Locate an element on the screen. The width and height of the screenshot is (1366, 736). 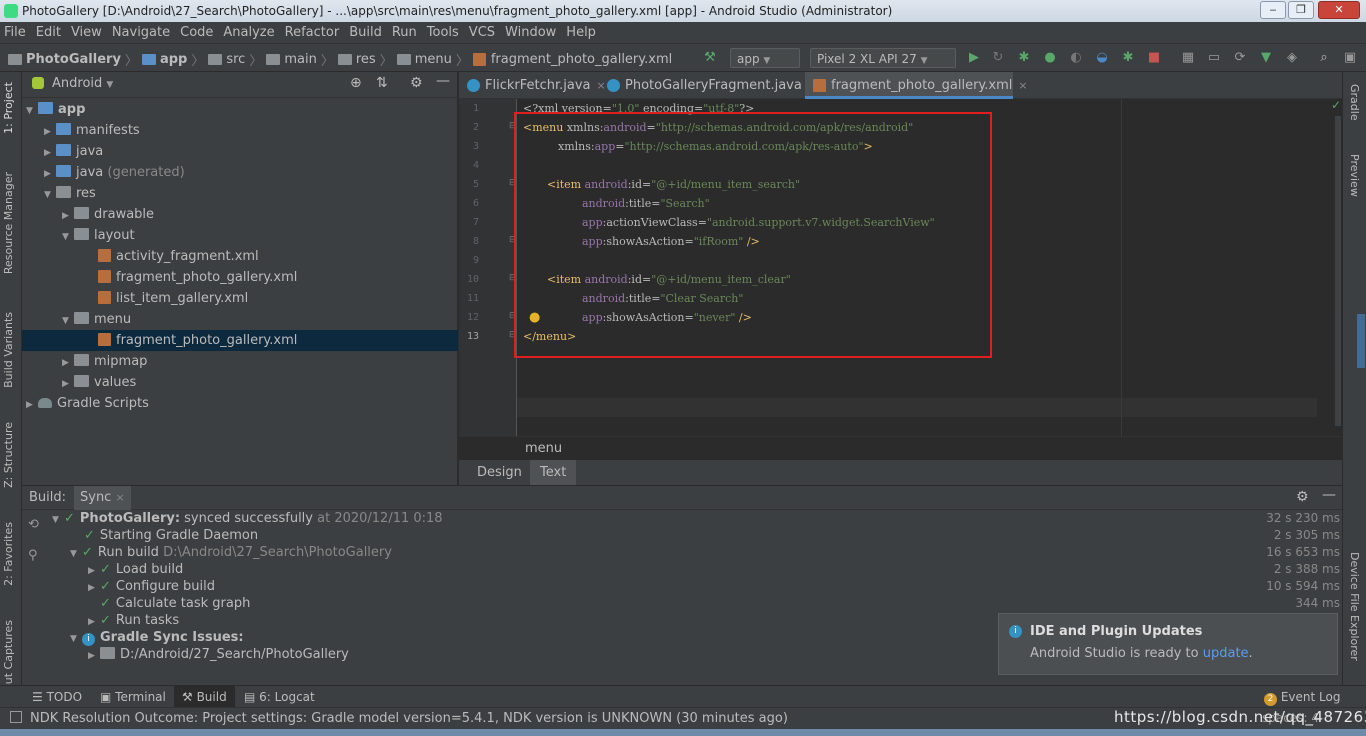
coverage-icon: ◐ is located at coordinates (1076, 58).